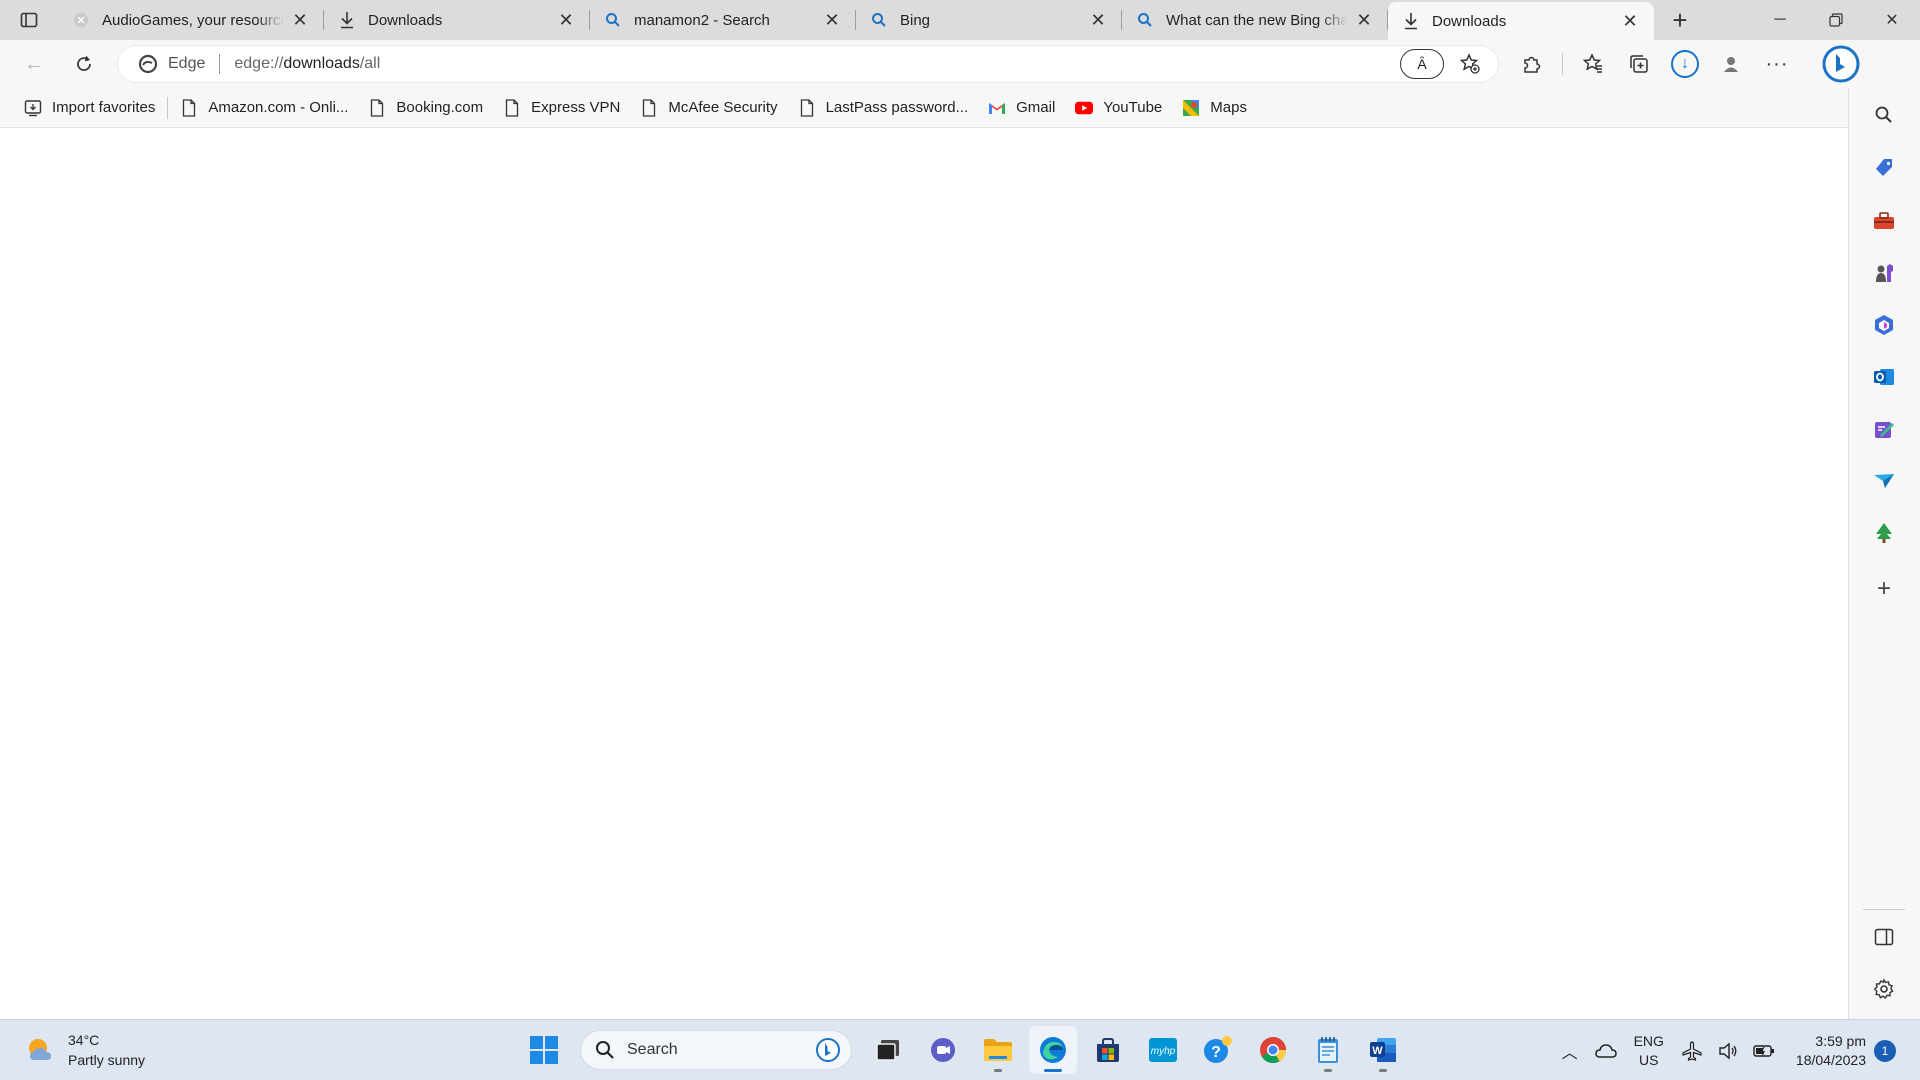  What do you see at coordinates (1570, 1051) in the screenshot?
I see `show-hidden-icons-button: ︿` at bounding box center [1570, 1051].